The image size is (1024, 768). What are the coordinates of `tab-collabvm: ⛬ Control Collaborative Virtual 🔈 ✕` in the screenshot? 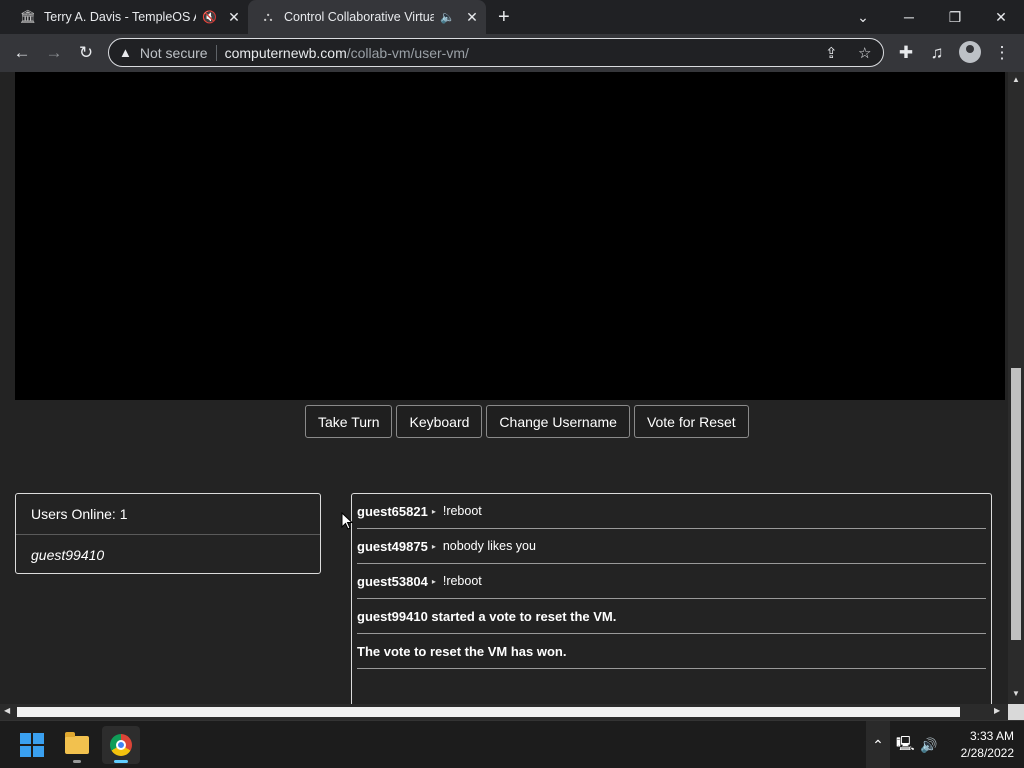 It's located at (367, 17).